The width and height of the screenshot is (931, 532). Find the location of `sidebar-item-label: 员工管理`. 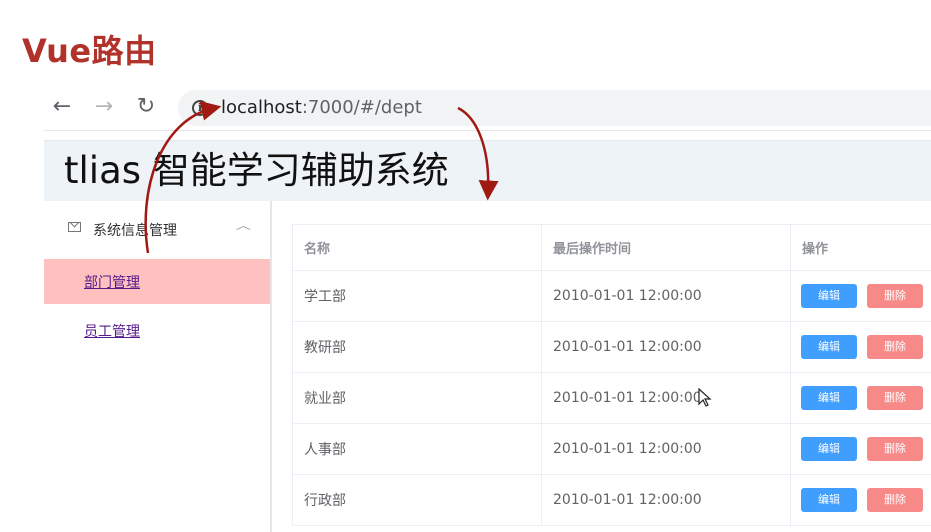

sidebar-item-label: 员工管理 is located at coordinates (112, 331).